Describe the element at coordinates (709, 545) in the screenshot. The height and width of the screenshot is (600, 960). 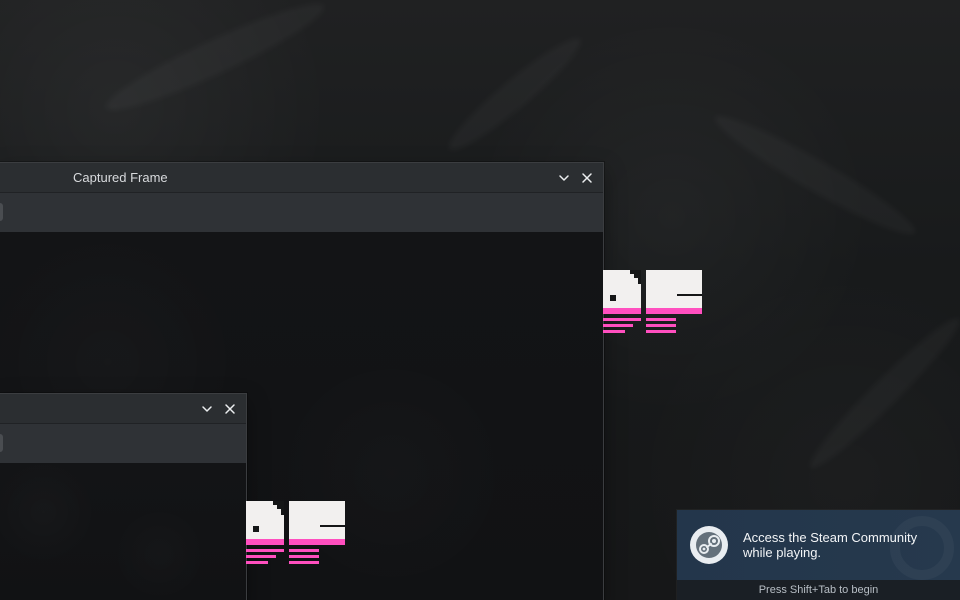
I see `steam-icon` at that location.